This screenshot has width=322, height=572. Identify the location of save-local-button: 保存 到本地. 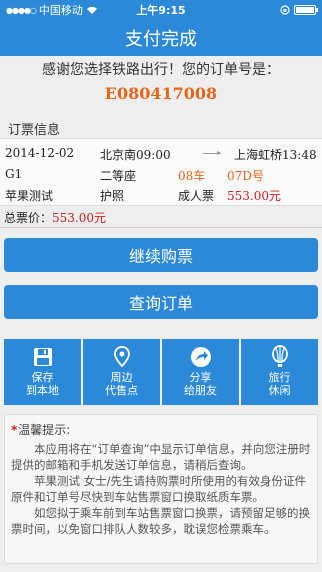
(42, 372).